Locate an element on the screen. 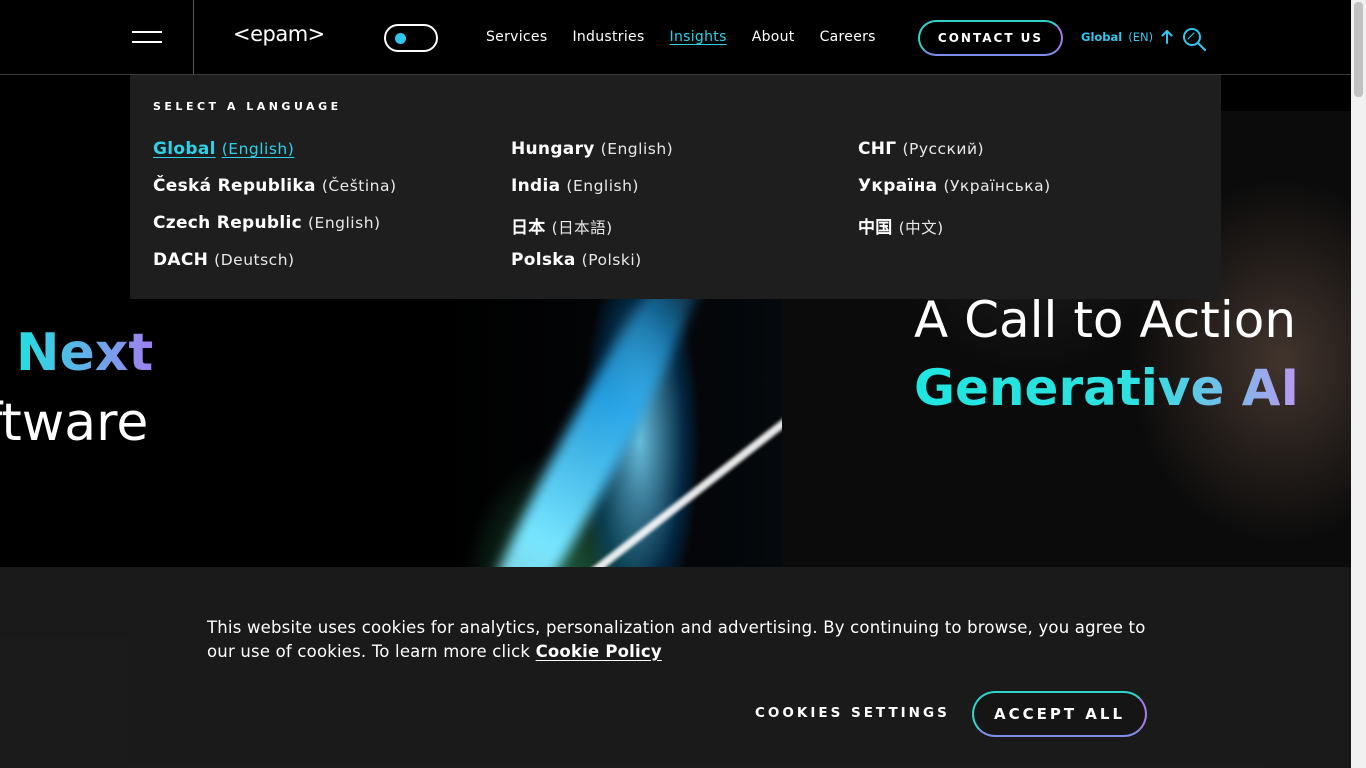 The height and width of the screenshot is (768, 1366). language-name: (Polski) is located at coordinates (611, 260).